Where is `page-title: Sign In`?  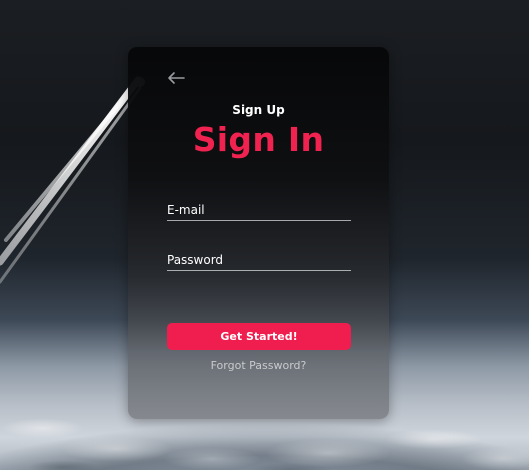
page-title: Sign In is located at coordinates (258, 139).